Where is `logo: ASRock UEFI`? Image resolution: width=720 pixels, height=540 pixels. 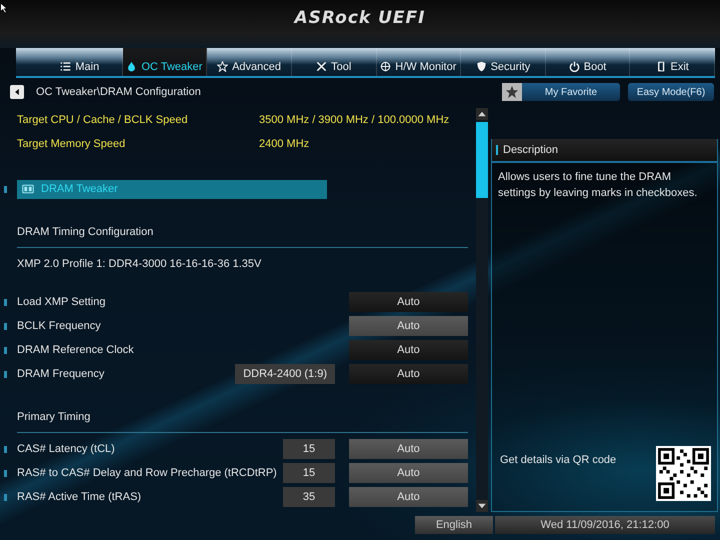 logo: ASRock UEFI is located at coordinates (360, 19).